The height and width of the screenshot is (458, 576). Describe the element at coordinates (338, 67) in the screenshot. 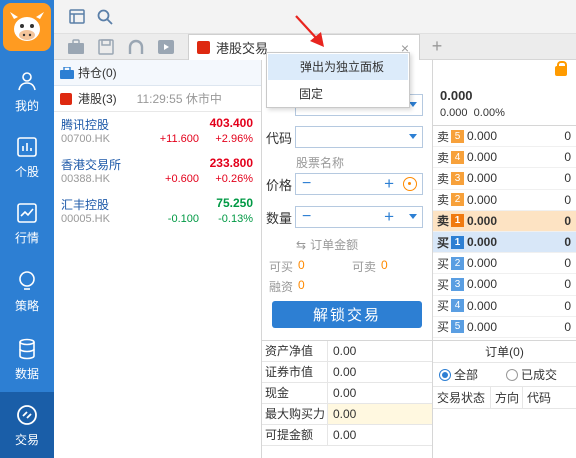

I see `menu-item-popout: 弹出为独立面板` at that location.